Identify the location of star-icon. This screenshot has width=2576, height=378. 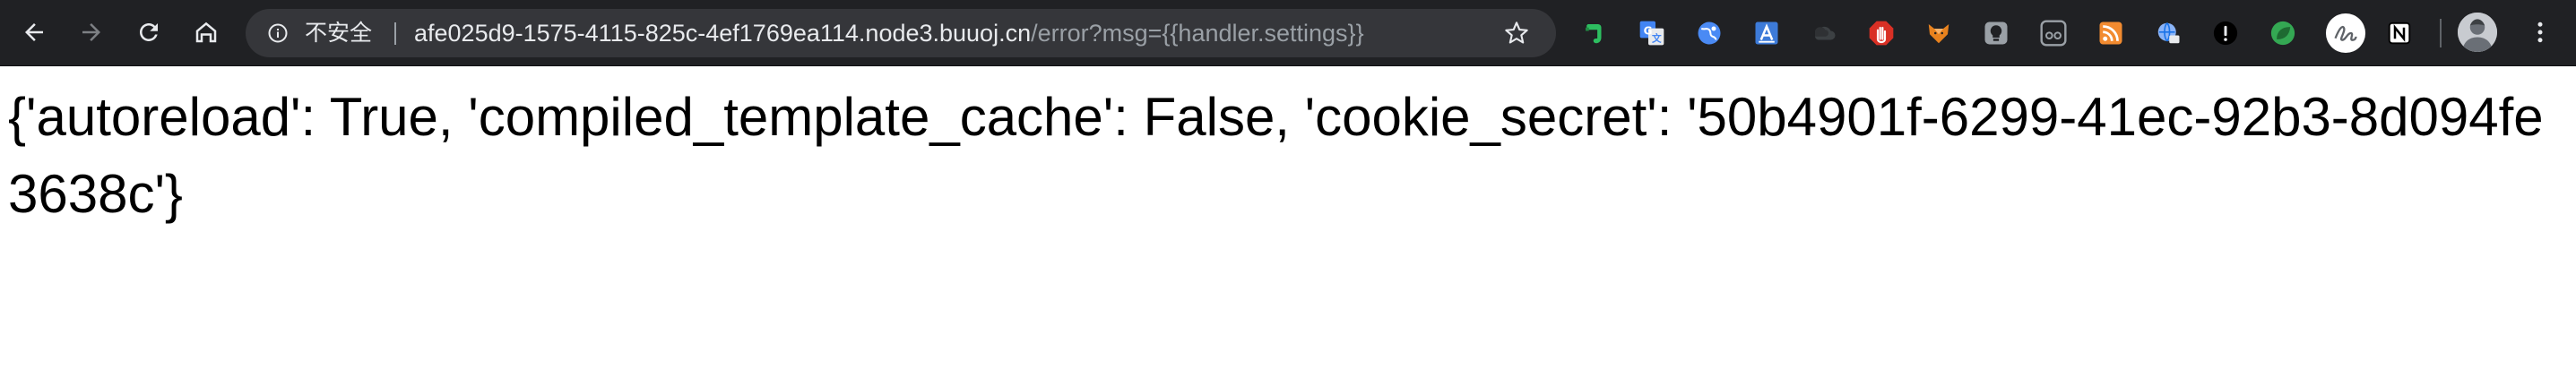
(1516, 34).